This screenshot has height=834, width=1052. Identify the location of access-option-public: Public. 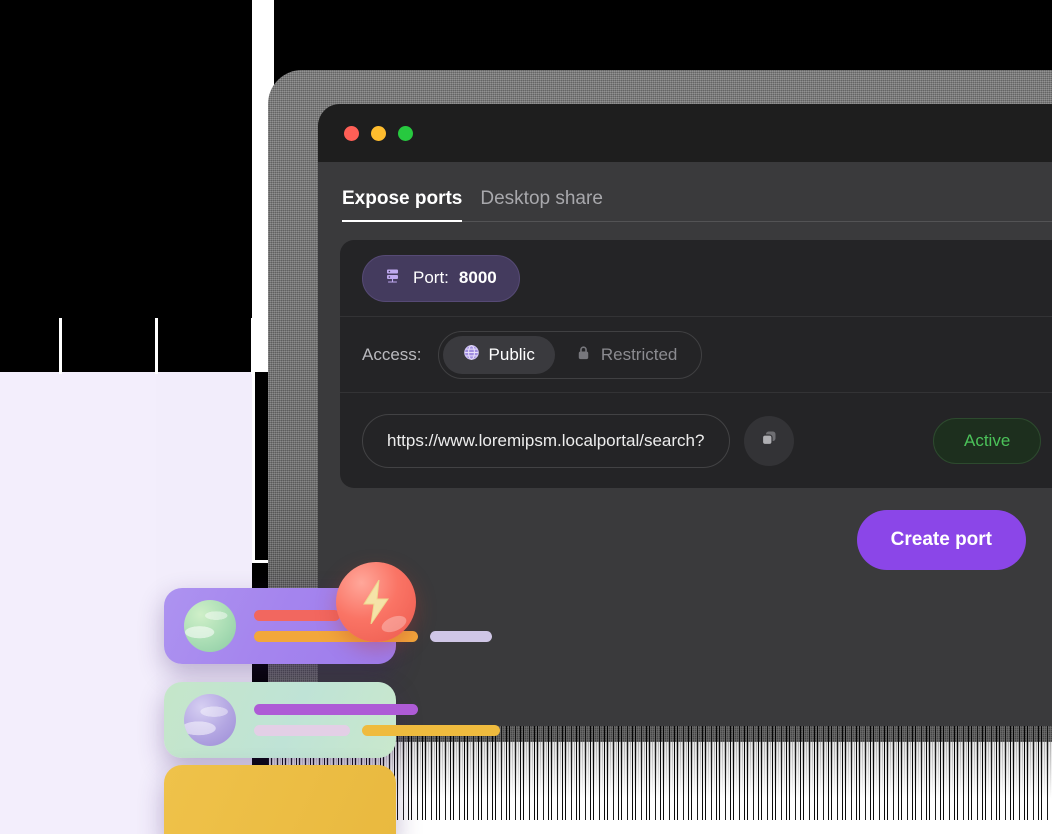
(498, 354).